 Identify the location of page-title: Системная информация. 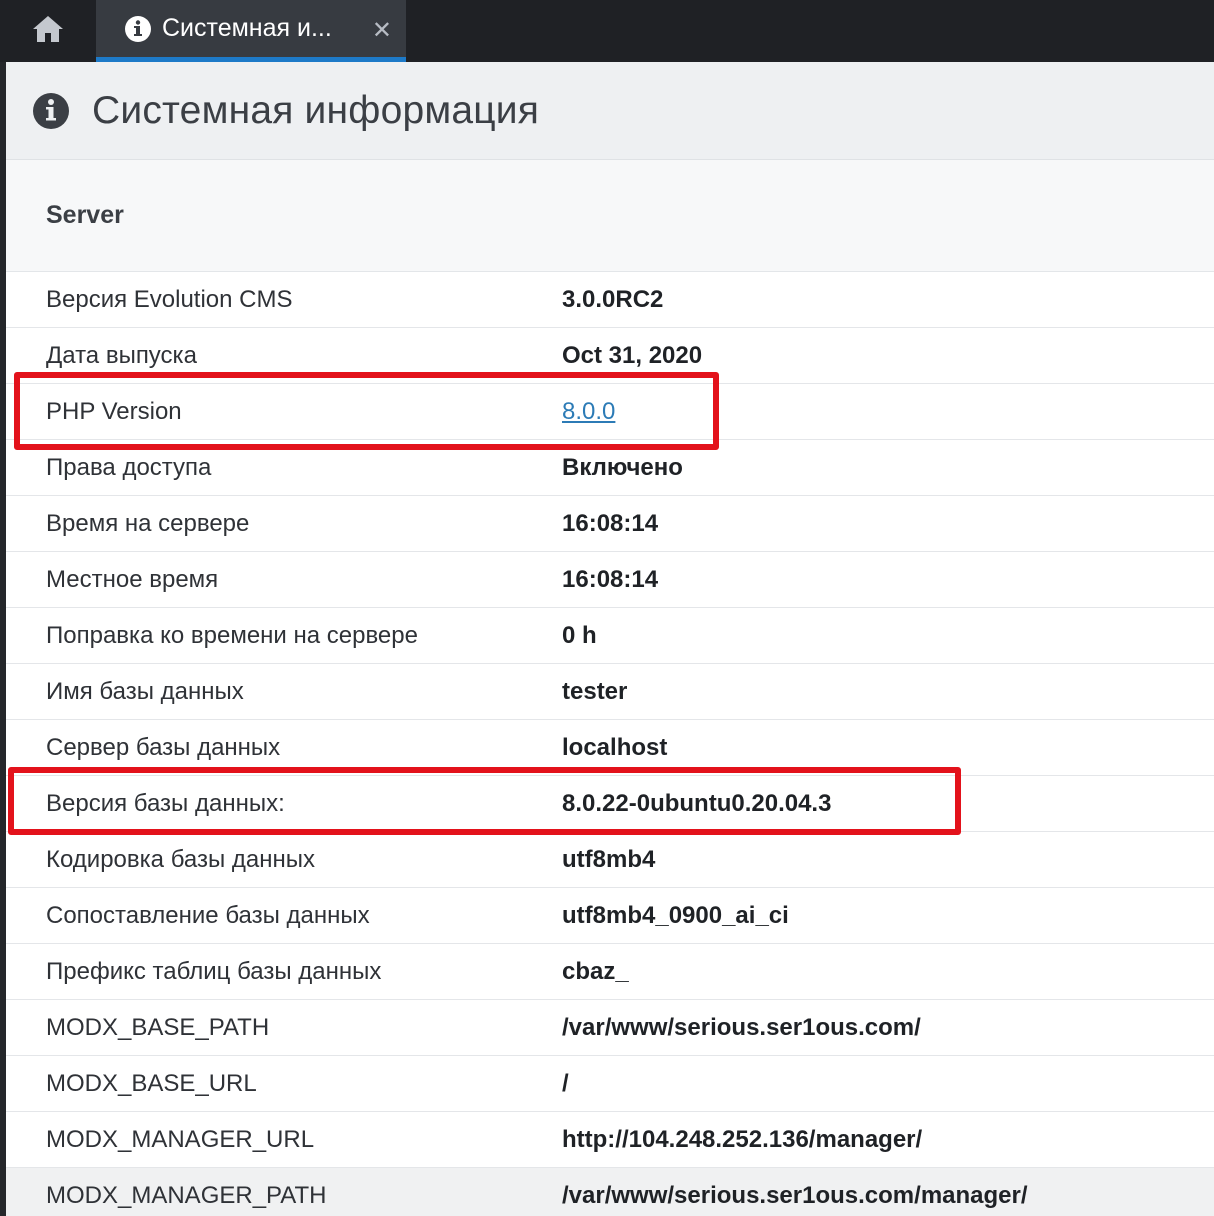
(316, 110).